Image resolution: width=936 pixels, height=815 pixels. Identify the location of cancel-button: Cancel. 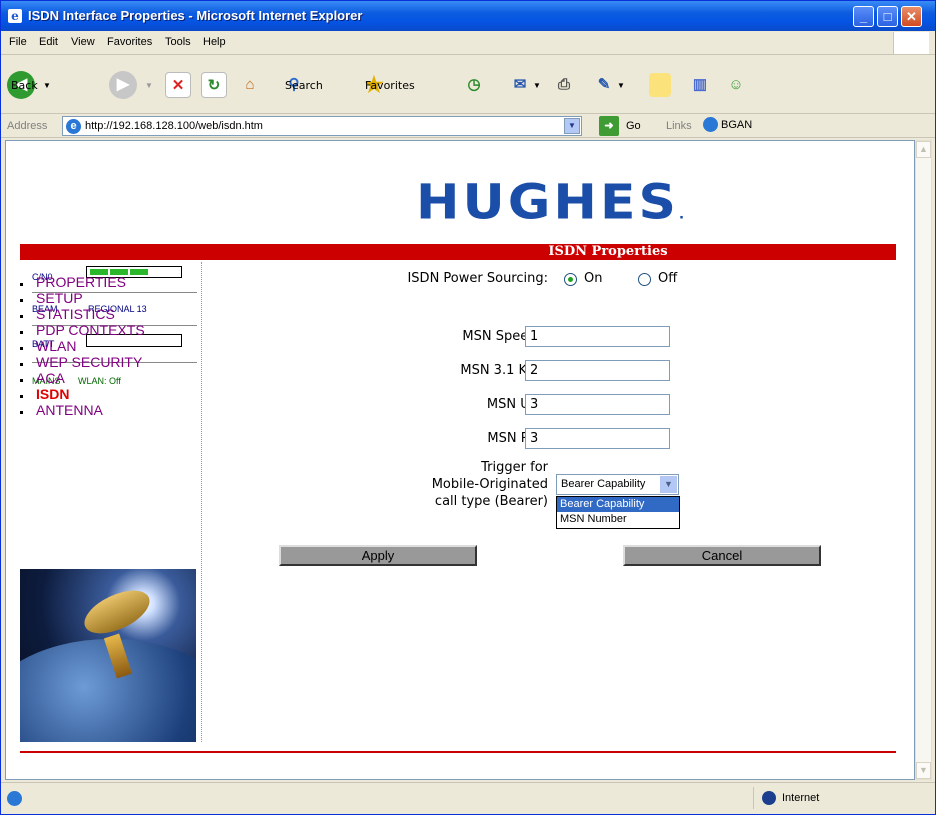
(722, 555).